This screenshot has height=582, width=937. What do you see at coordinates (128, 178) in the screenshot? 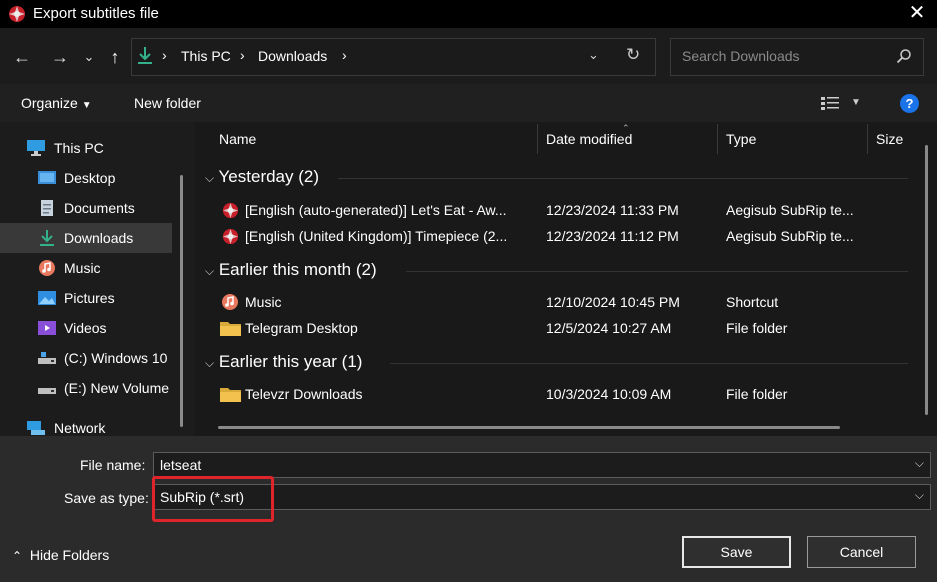
I see `sidebar-item-desktop: Desktop` at bounding box center [128, 178].